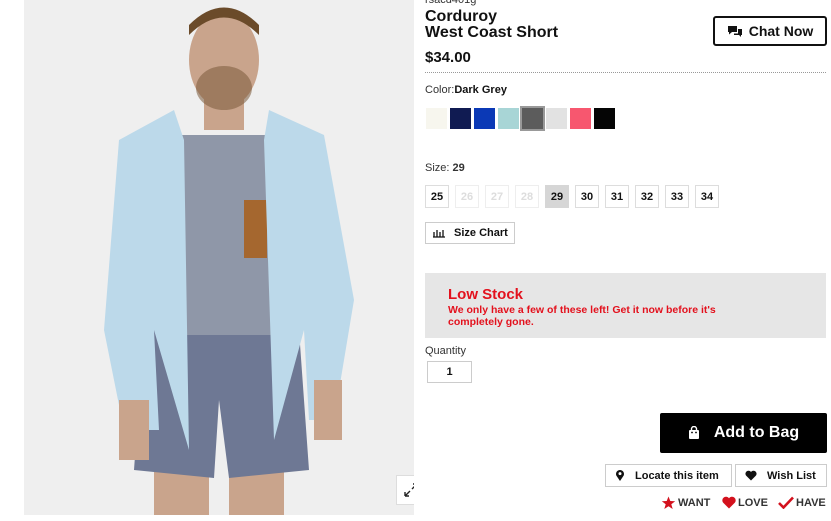 The image size is (831, 521). I want to click on product-title: Corduroy West Coast Short, so click(491, 25).